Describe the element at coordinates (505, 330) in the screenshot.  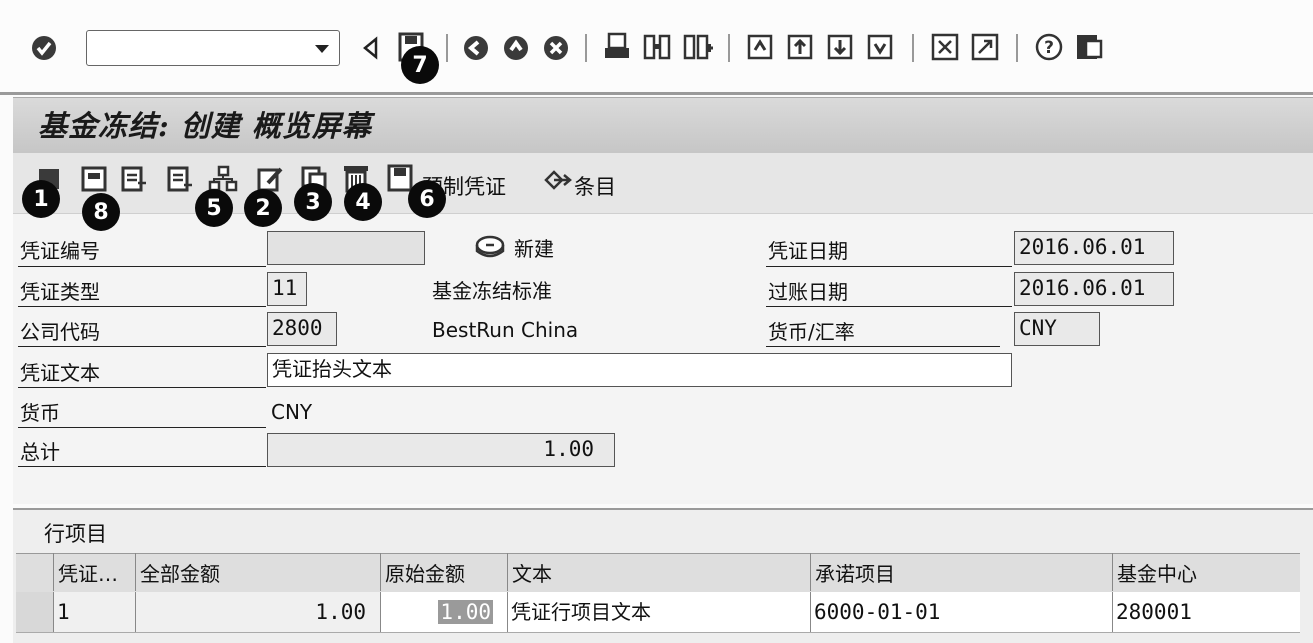
I see `company-name: BestRun China` at that location.